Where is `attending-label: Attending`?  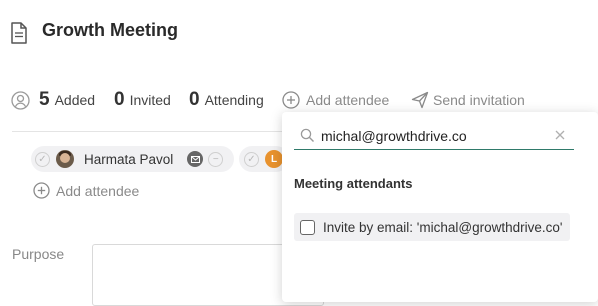
attending-label: Attending is located at coordinates (234, 100).